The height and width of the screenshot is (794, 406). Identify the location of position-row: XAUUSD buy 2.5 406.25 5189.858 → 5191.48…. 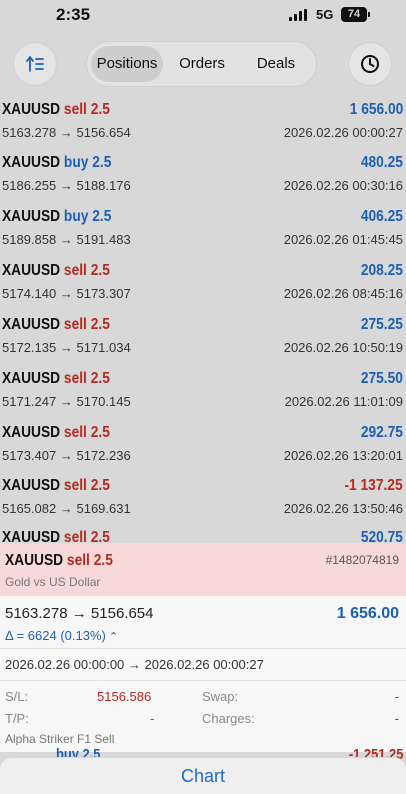
(203, 235).